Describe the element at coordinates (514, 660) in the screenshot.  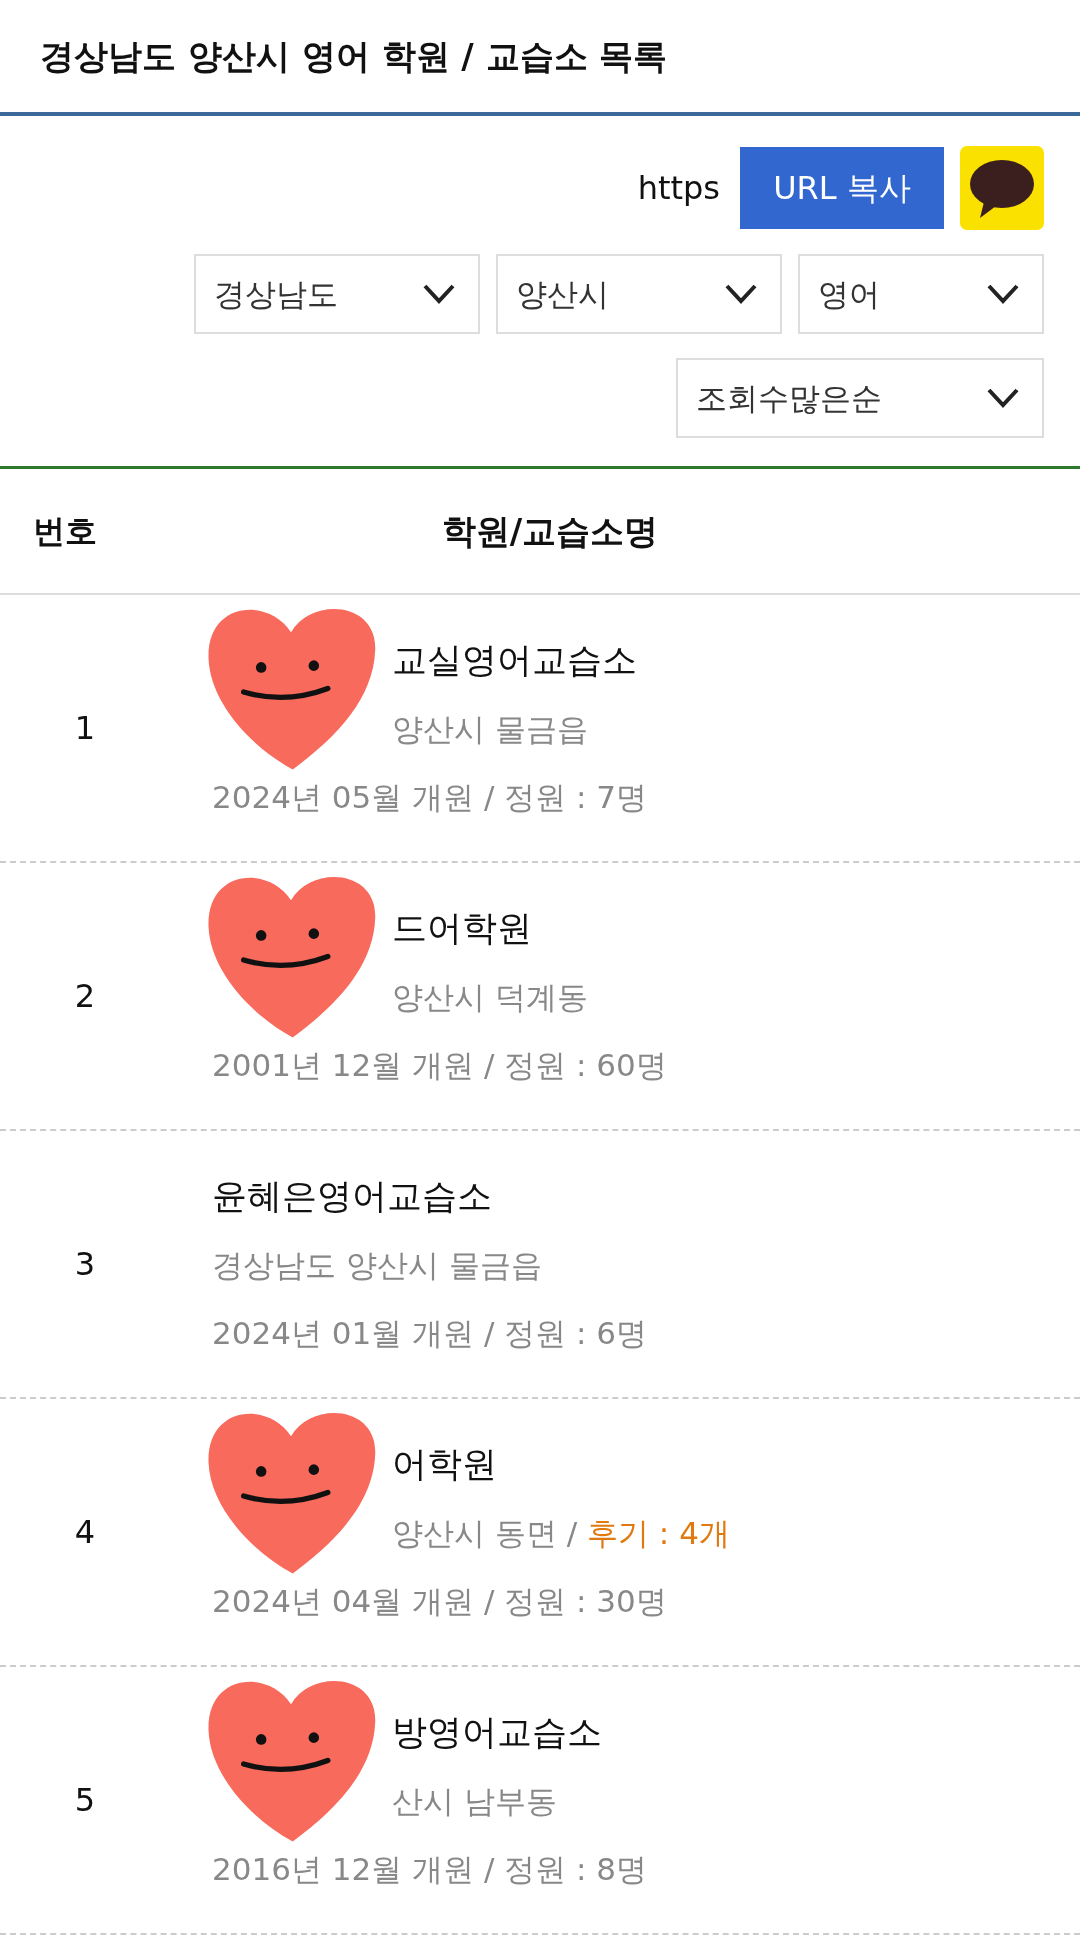
I see `academy-name: 교실영어교습소` at that location.